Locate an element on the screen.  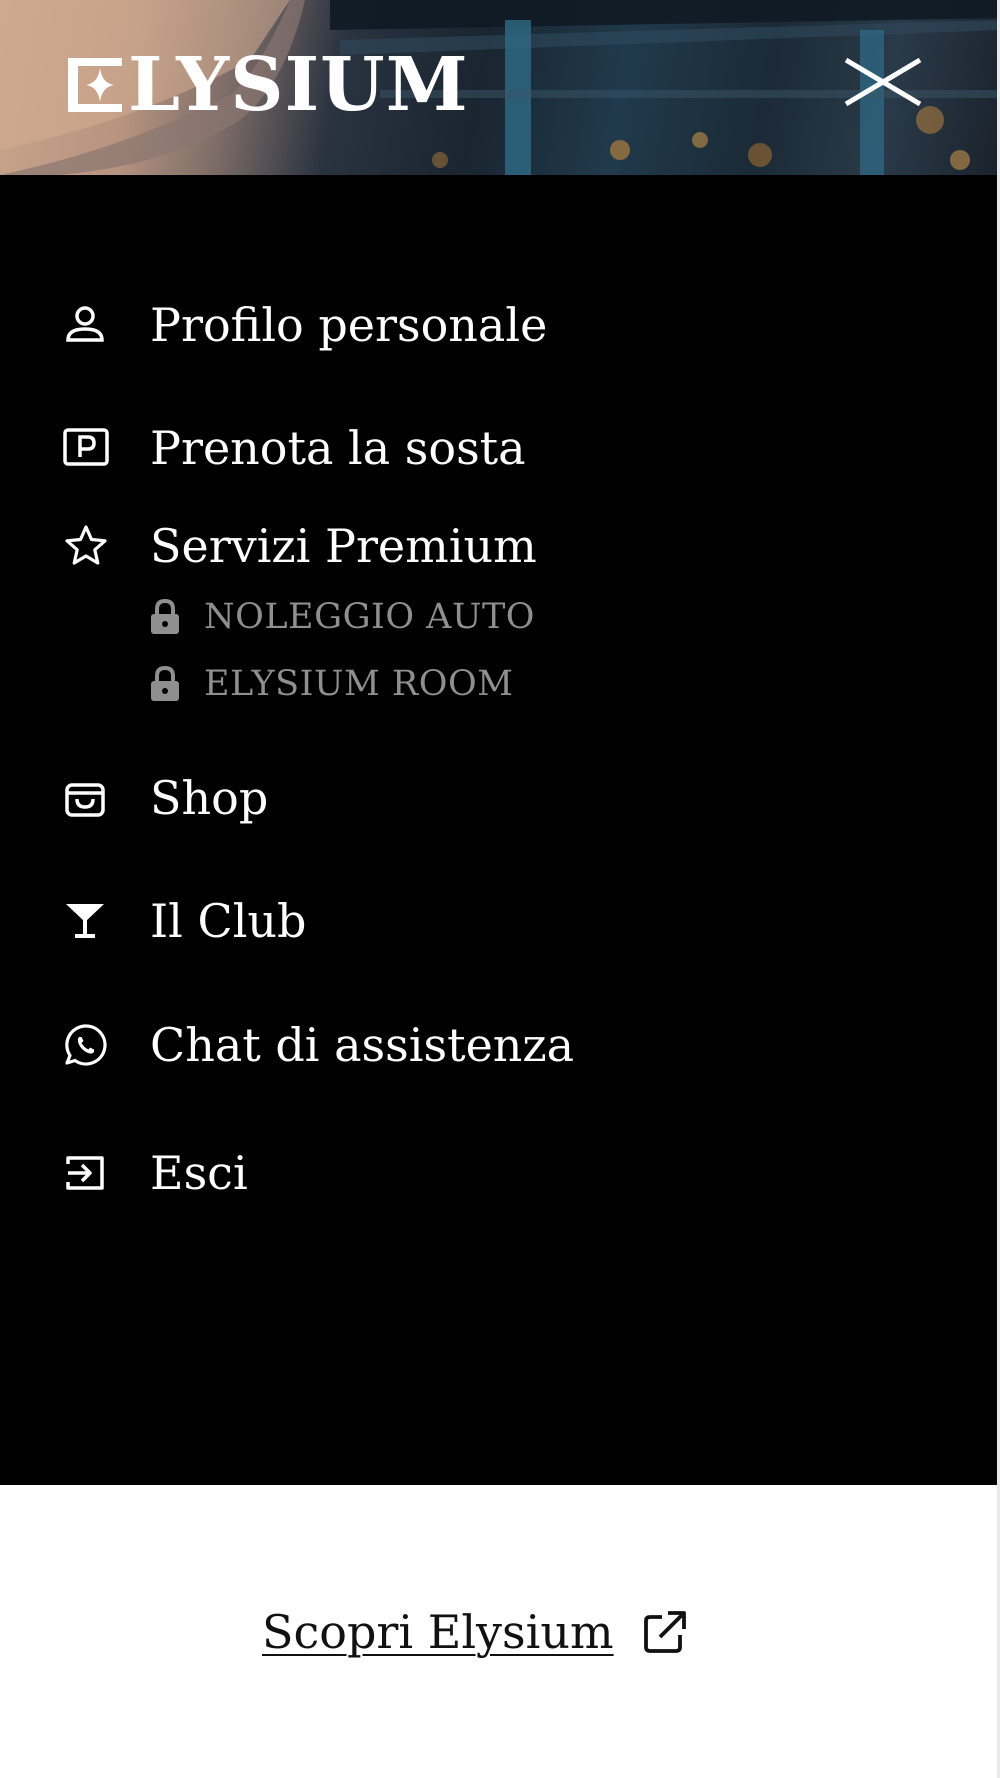
menu-item-prenota-la-sosta: Prenota la sosta is located at coordinates (294, 448).